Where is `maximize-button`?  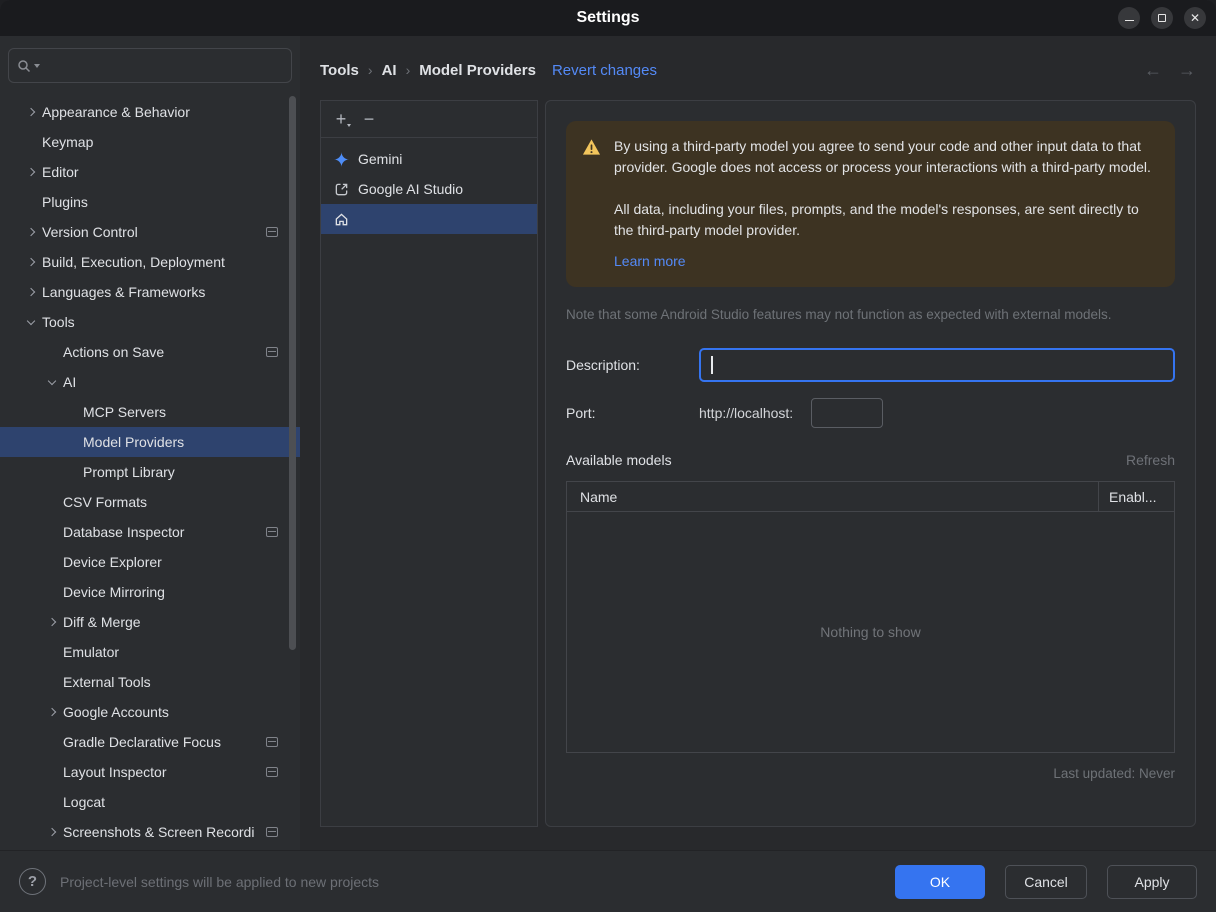 maximize-button is located at coordinates (1162, 18).